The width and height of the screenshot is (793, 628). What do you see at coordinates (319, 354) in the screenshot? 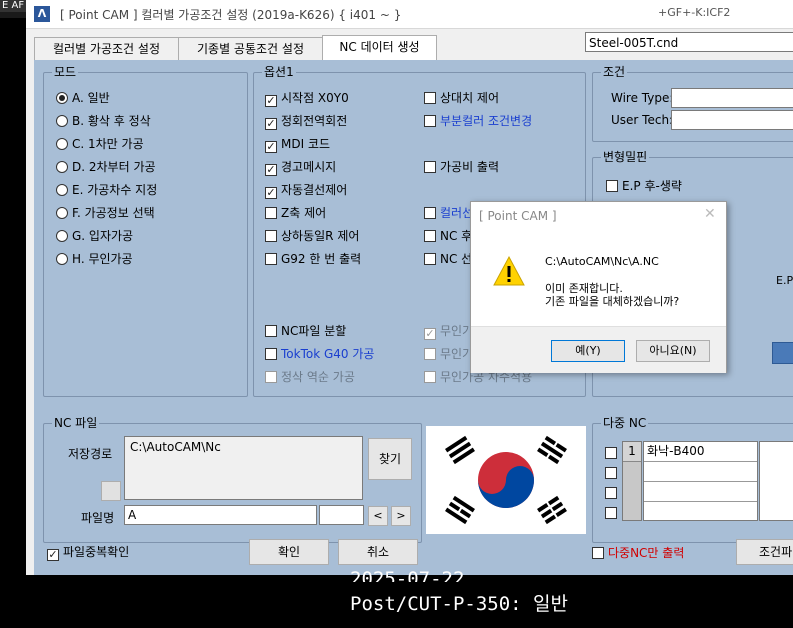
I see `option-toktok-g40: TokTok G40 가공` at bounding box center [319, 354].